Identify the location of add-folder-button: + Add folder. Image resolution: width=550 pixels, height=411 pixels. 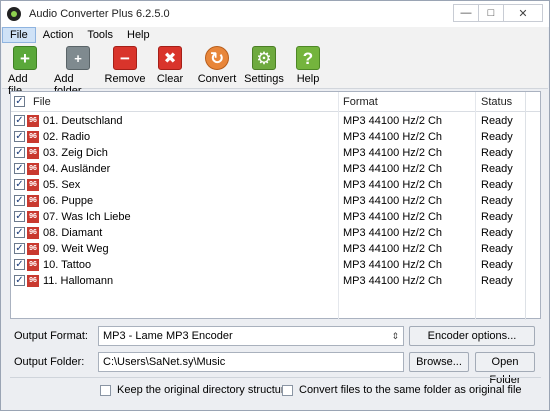
(78, 71).